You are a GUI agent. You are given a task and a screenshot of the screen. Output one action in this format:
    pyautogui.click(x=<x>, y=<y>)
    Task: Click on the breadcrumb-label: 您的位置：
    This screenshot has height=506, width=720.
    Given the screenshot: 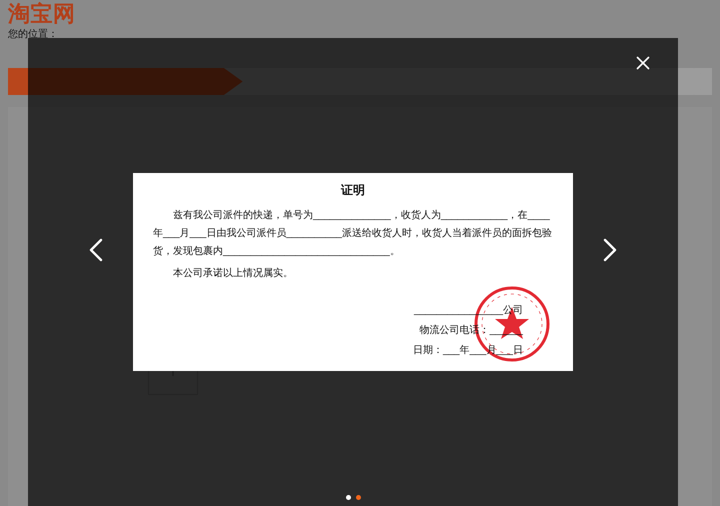 What is the action you would take?
    pyautogui.click(x=33, y=35)
    